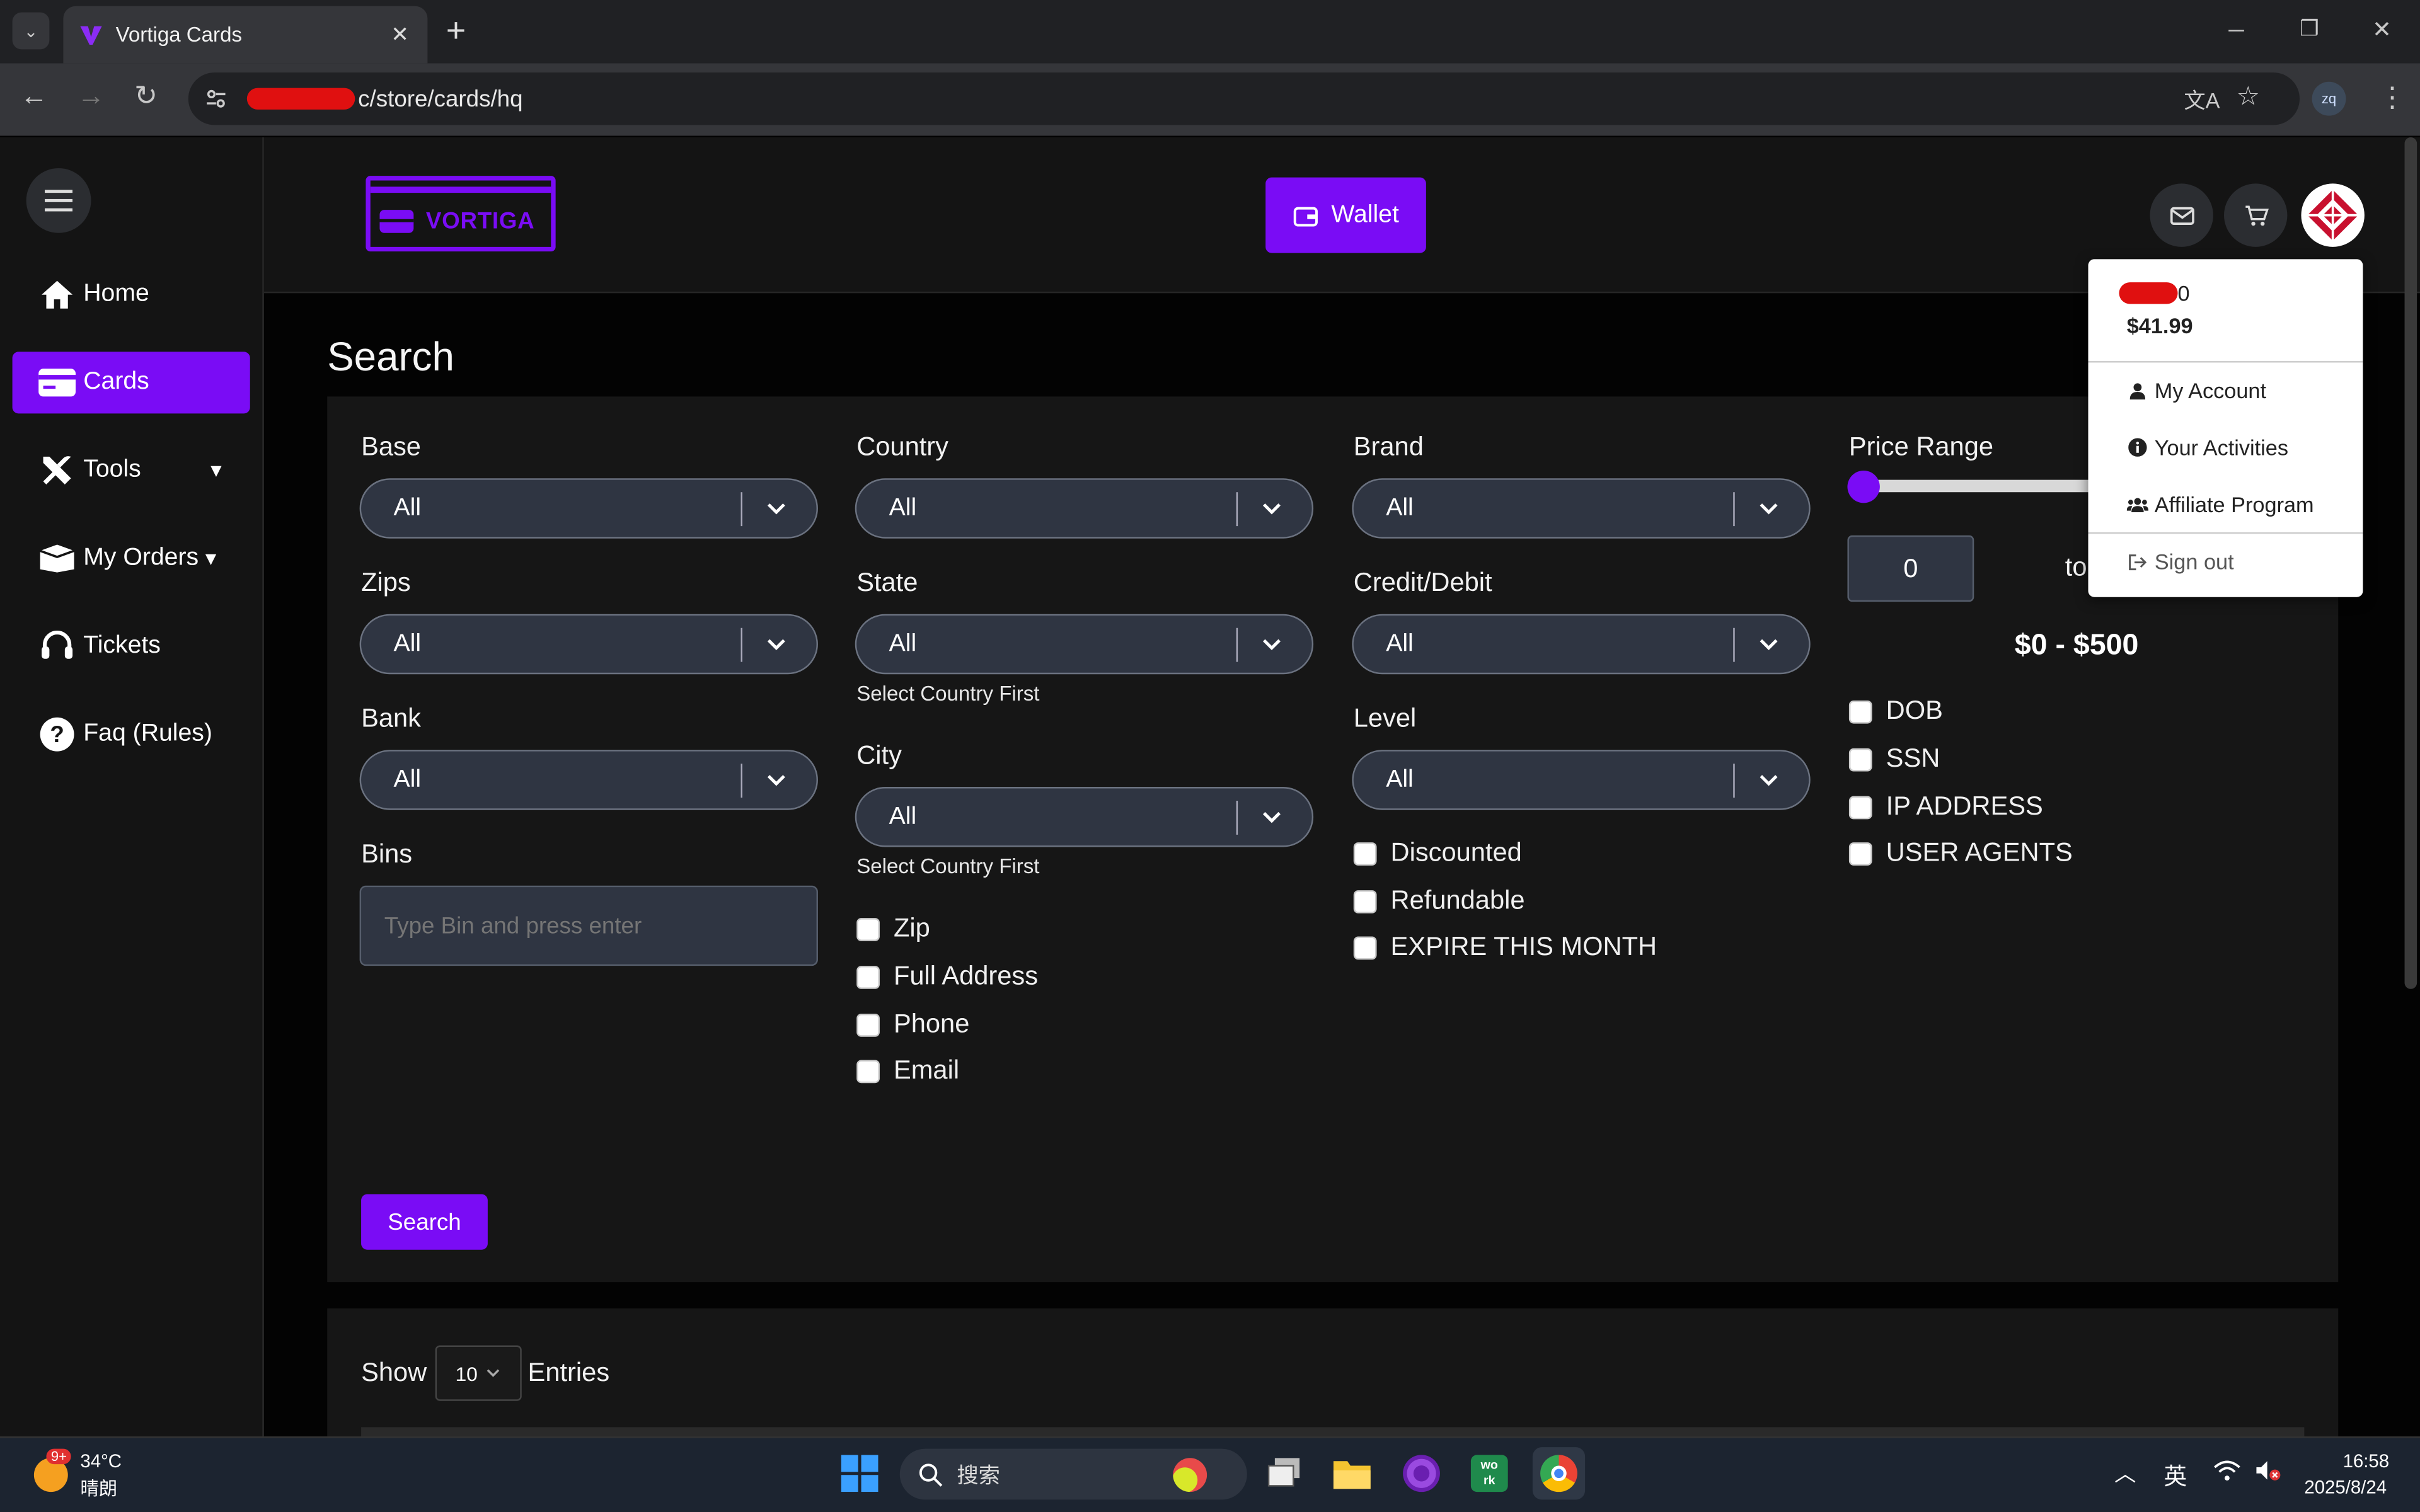 The height and width of the screenshot is (1512, 2420). I want to click on sidebar-item-my-orders: My Orders ▼, so click(131, 559).